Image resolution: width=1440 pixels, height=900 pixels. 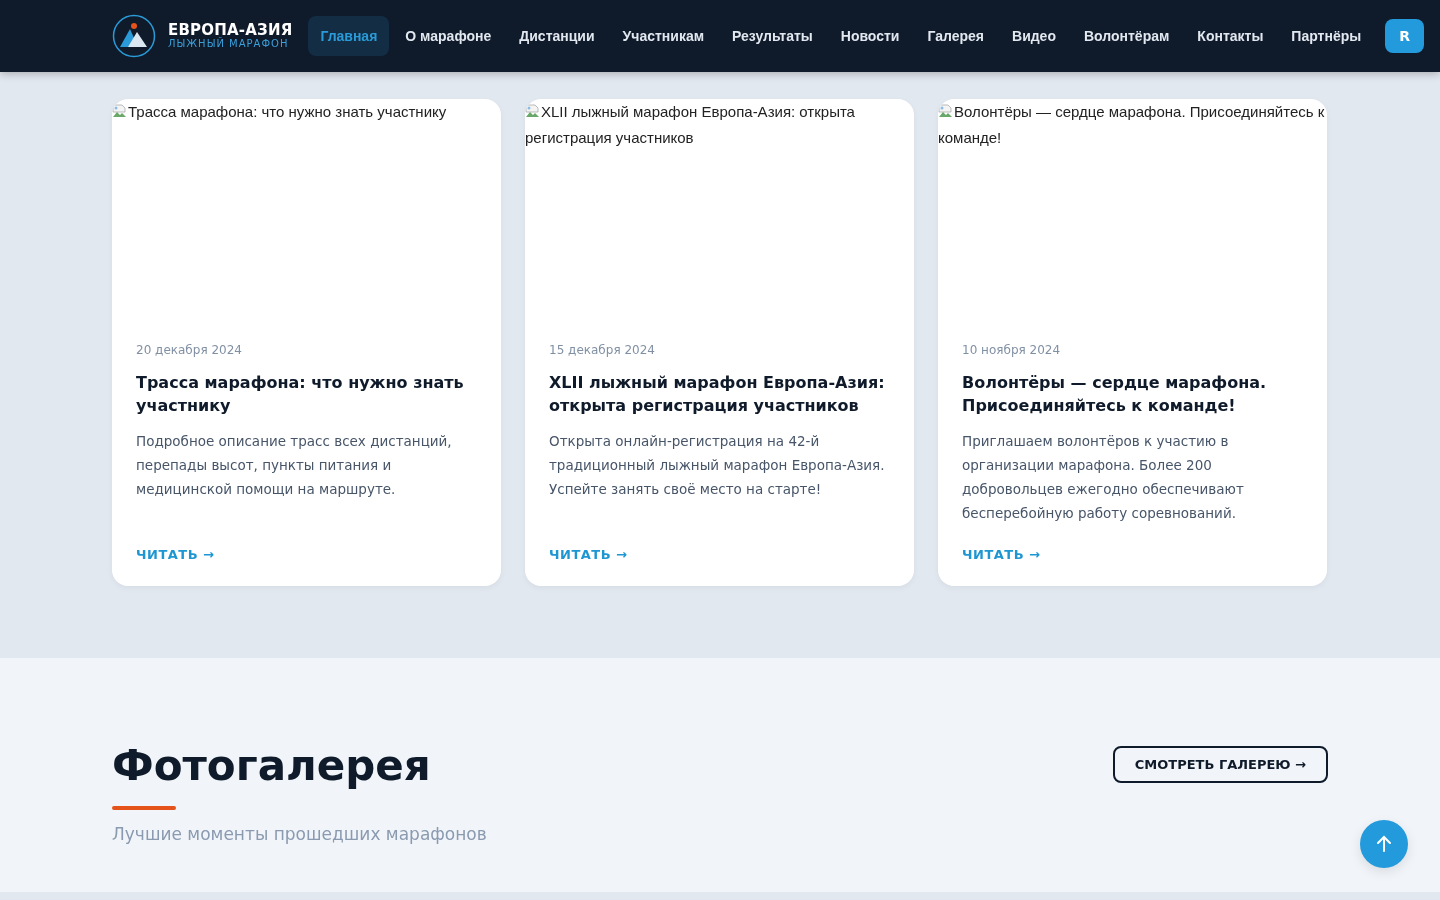 I want to click on mountain-logo-icon, so click(x=134, y=36).